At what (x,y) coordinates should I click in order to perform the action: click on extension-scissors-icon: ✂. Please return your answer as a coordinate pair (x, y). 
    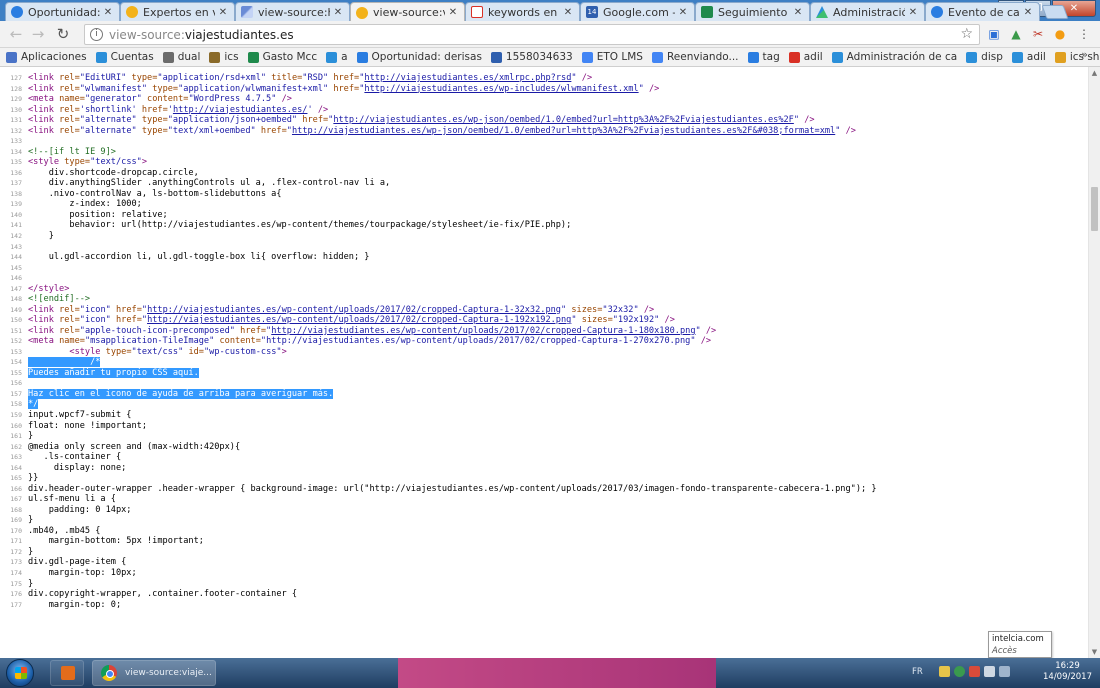
    Looking at the image, I should click on (1038, 34).